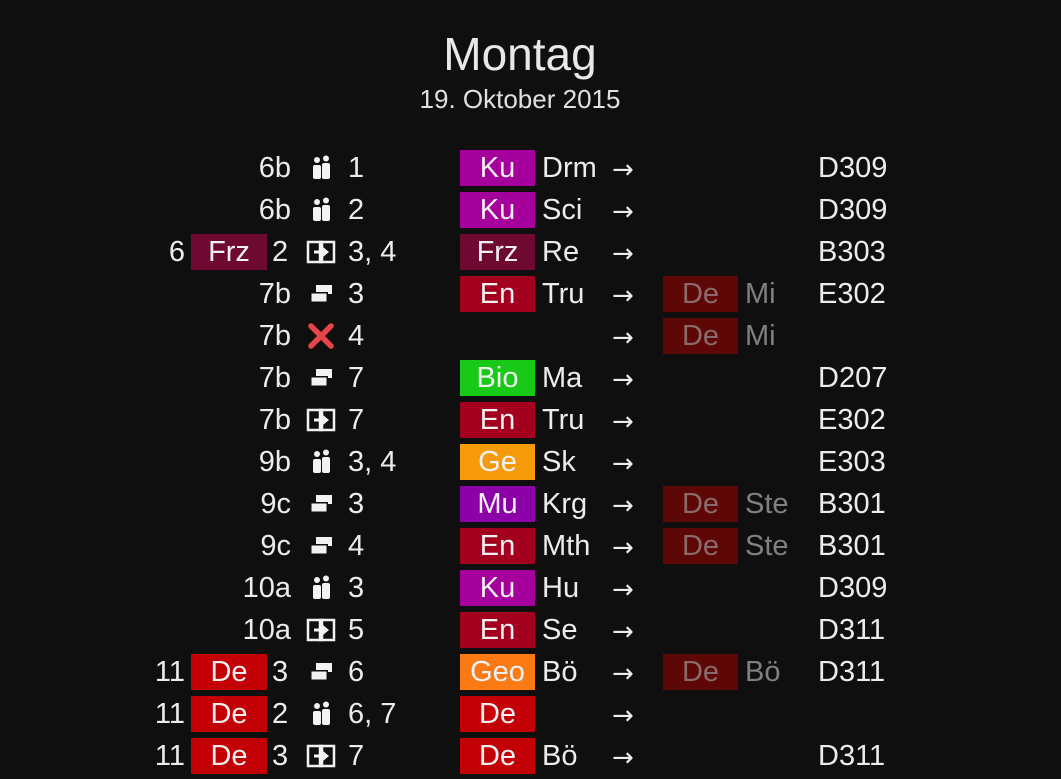 Image resolution: width=1061 pixels, height=779 pixels. Describe the element at coordinates (497, 252) in the screenshot. I see `subject-badge: Frz` at that location.